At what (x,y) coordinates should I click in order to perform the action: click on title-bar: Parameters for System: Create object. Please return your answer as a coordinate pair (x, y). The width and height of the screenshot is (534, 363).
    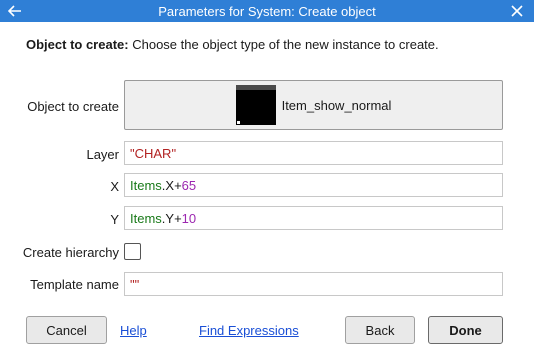
    Looking at the image, I should click on (267, 11).